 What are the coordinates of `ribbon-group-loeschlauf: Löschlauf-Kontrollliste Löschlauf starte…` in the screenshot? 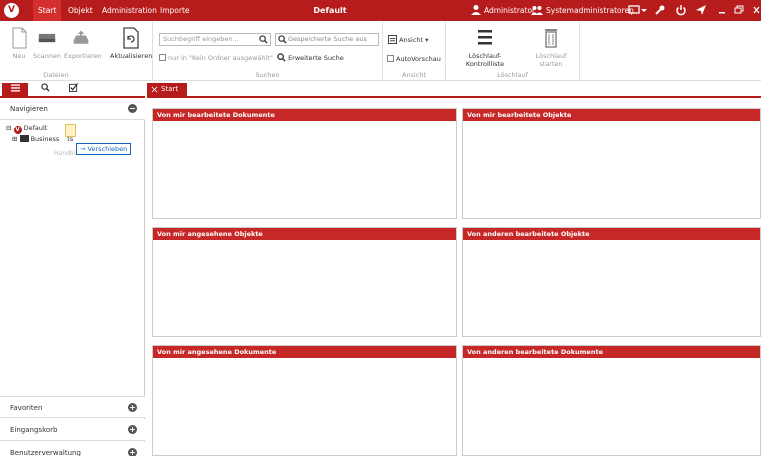 It's located at (513, 51).